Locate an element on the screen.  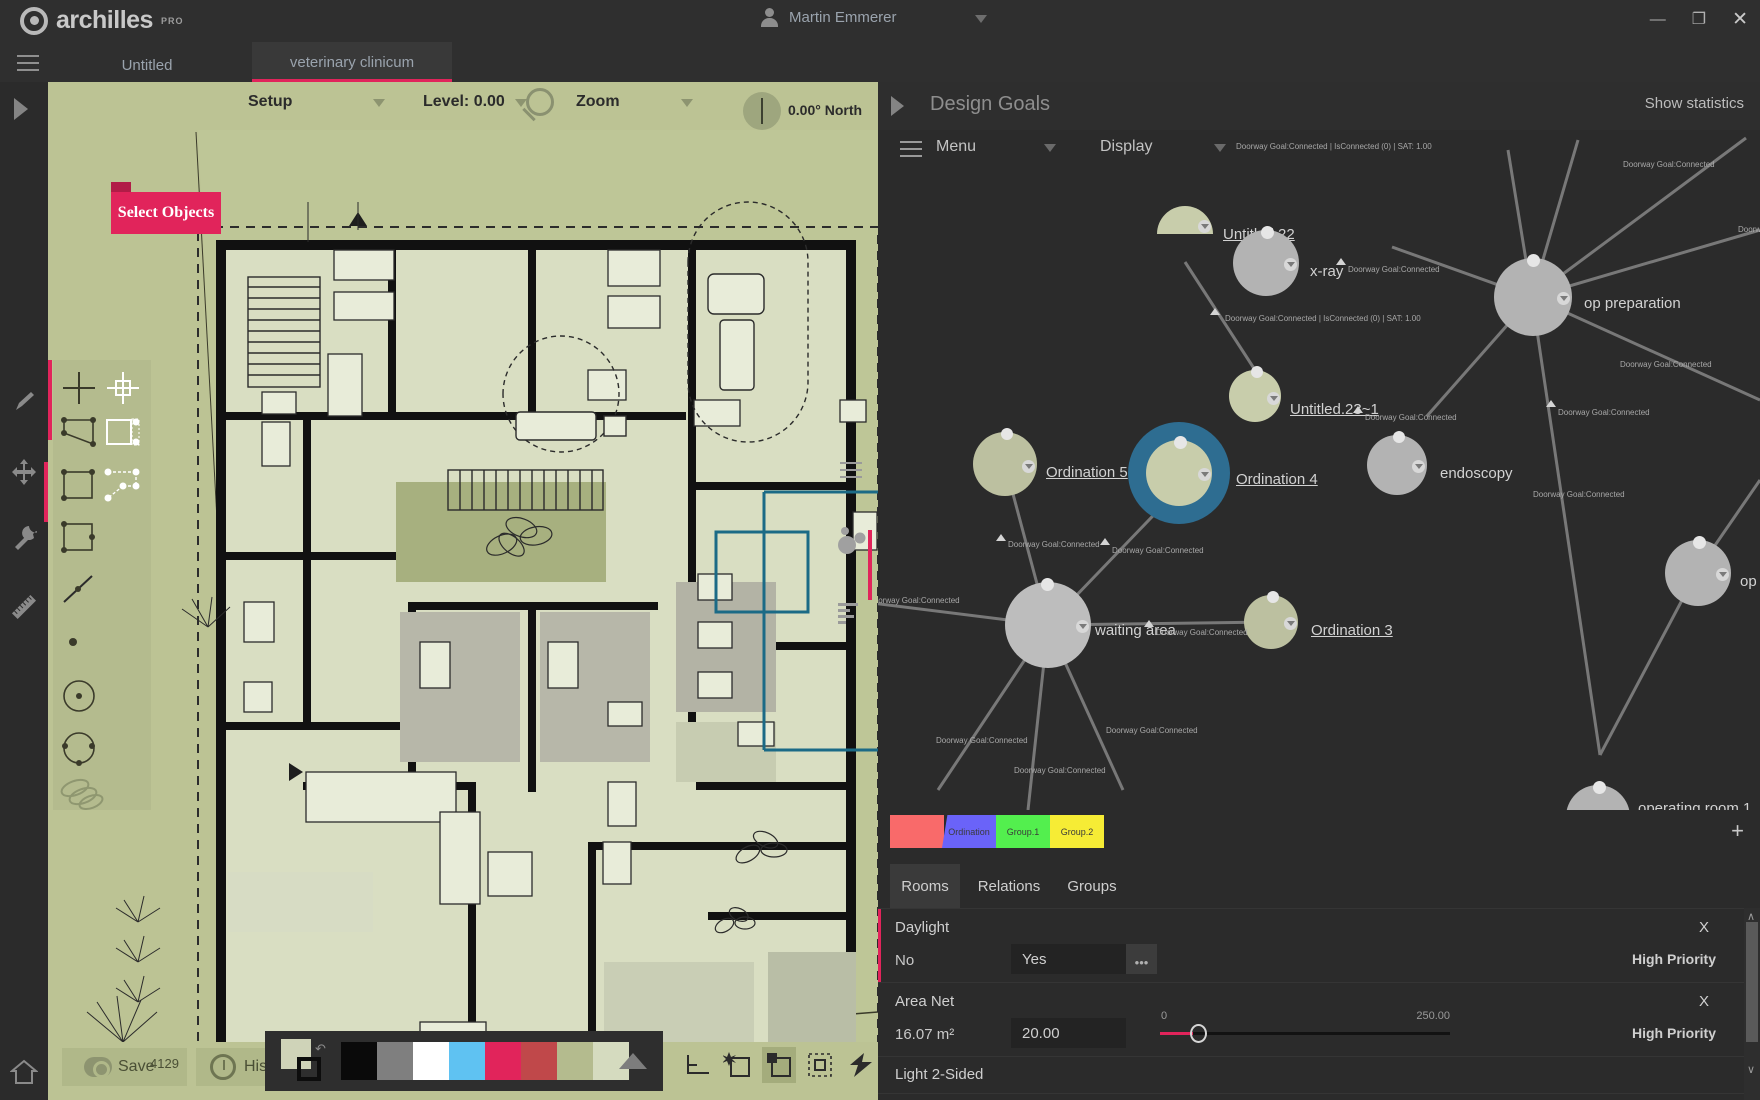
expand-swatches-up-icon is located at coordinates (633, 1061).